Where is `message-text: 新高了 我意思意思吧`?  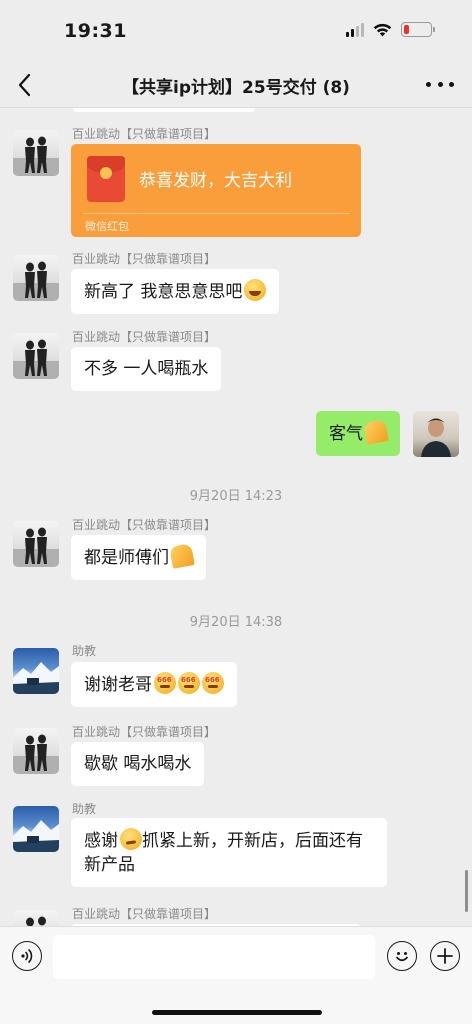
message-text: 新高了 我意思意思吧 is located at coordinates (163, 292).